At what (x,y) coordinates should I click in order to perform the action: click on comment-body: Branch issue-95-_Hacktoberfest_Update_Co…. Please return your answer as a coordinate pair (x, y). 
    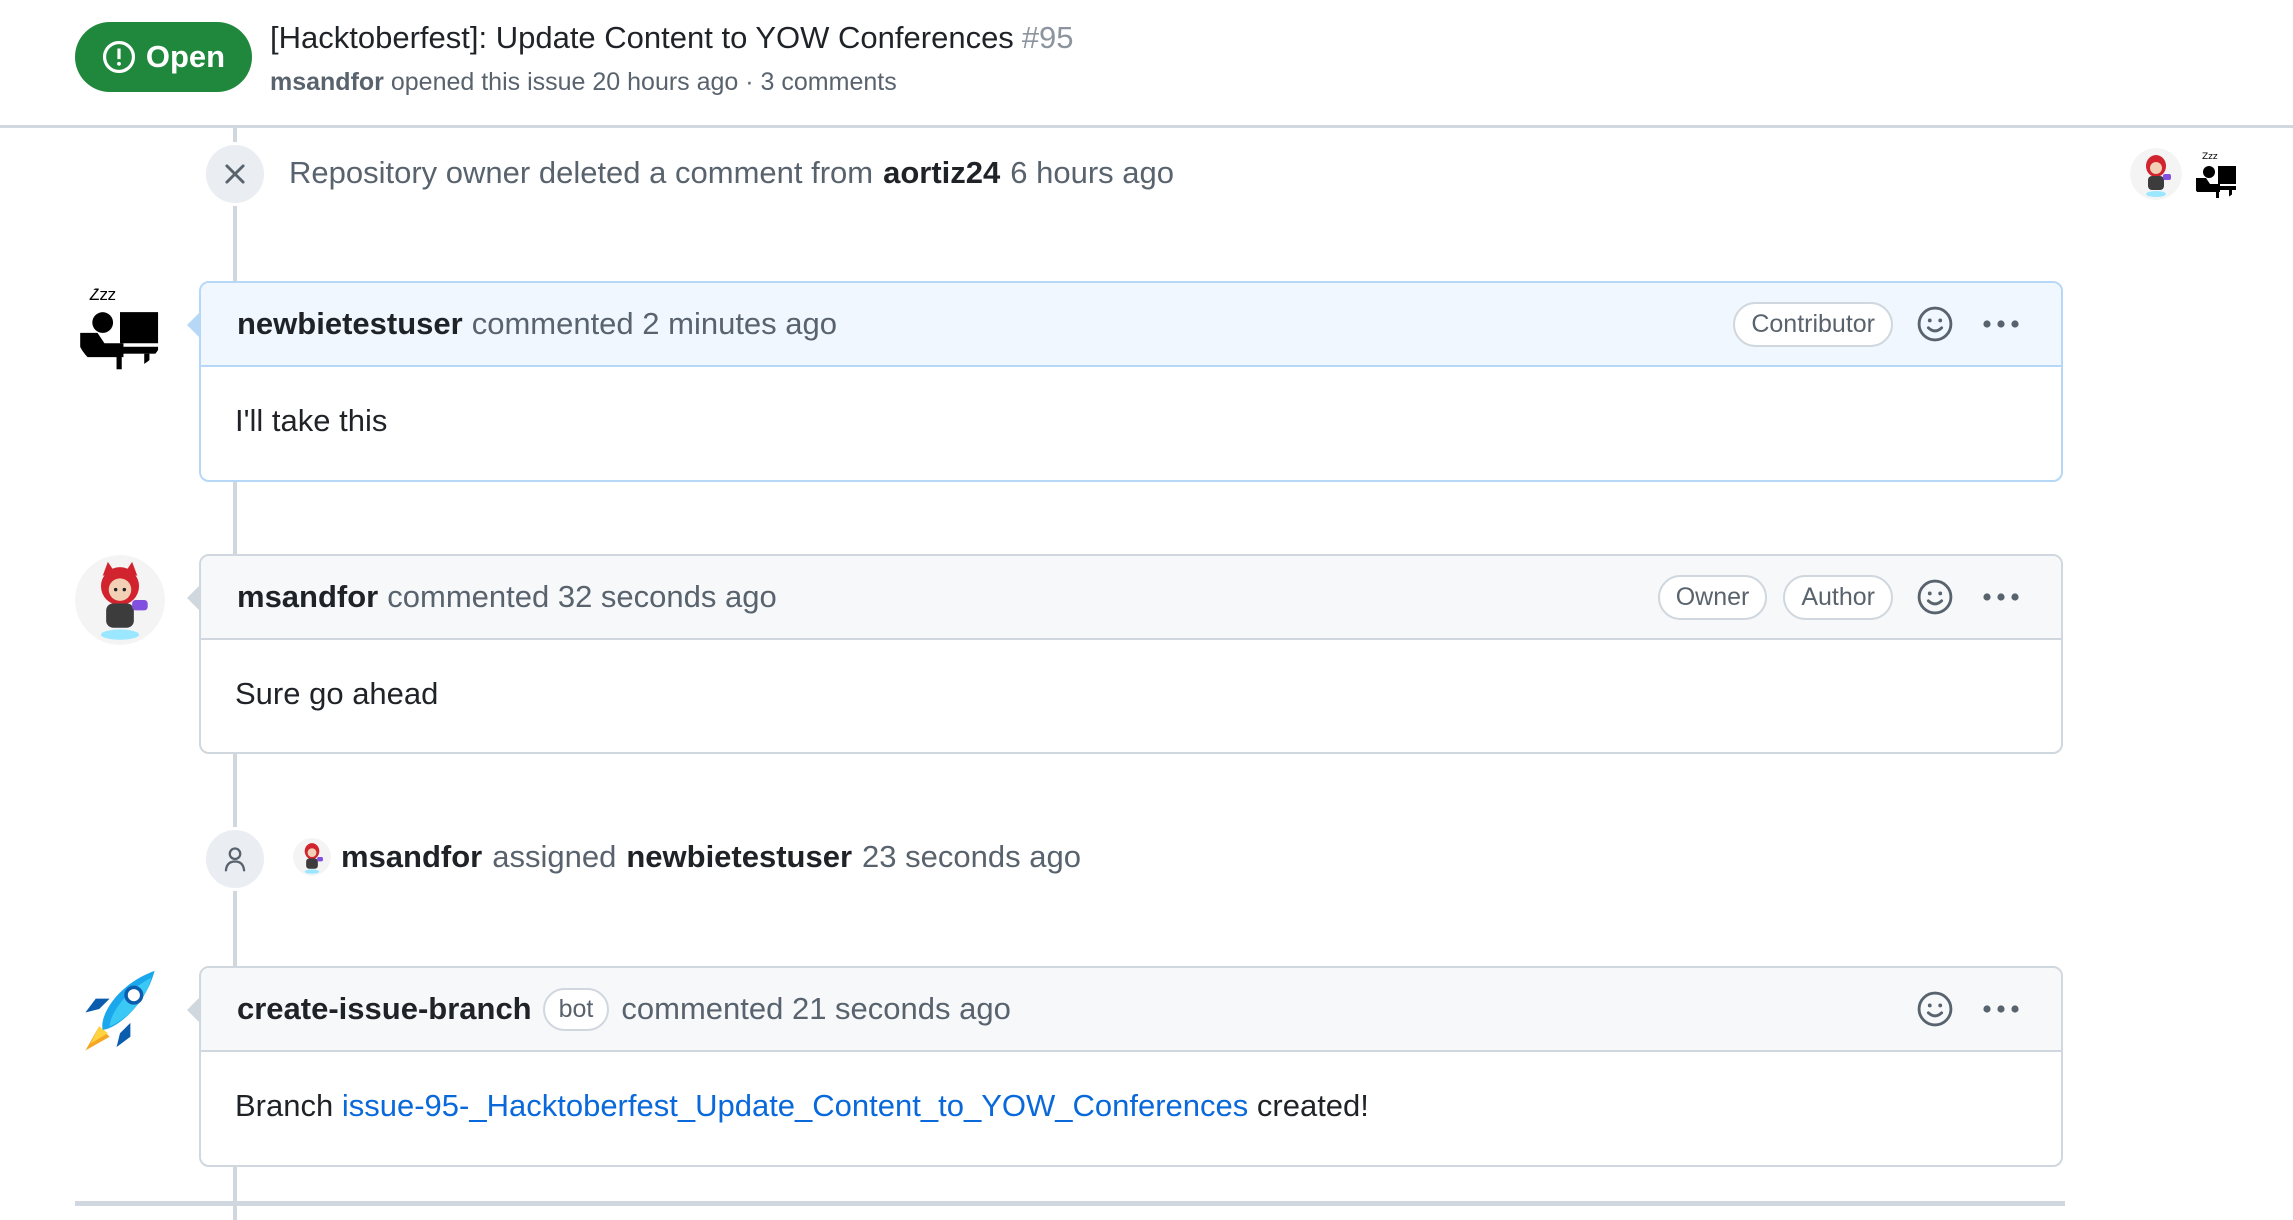
    Looking at the image, I should click on (1131, 1106).